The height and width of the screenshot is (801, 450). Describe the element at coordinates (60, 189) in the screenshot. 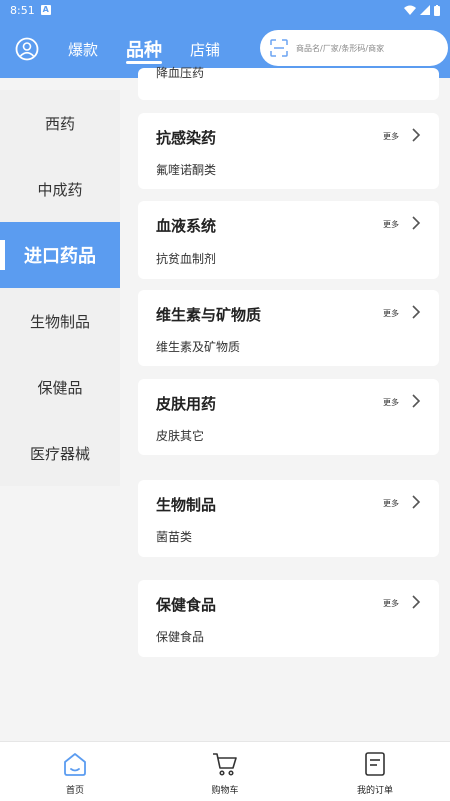

I see `sidebar-item-chinese-medicine: 中成药` at that location.